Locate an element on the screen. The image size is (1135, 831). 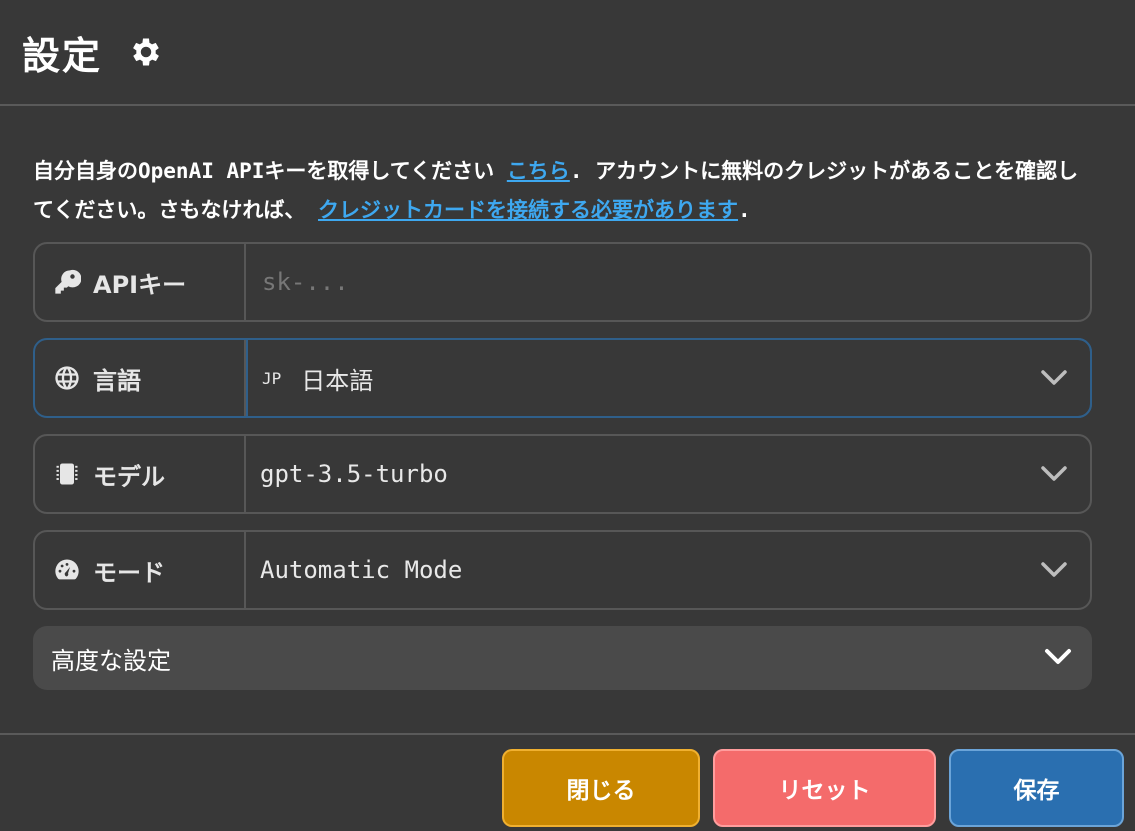
mode-value: Automatic Mode is located at coordinates (361, 570).